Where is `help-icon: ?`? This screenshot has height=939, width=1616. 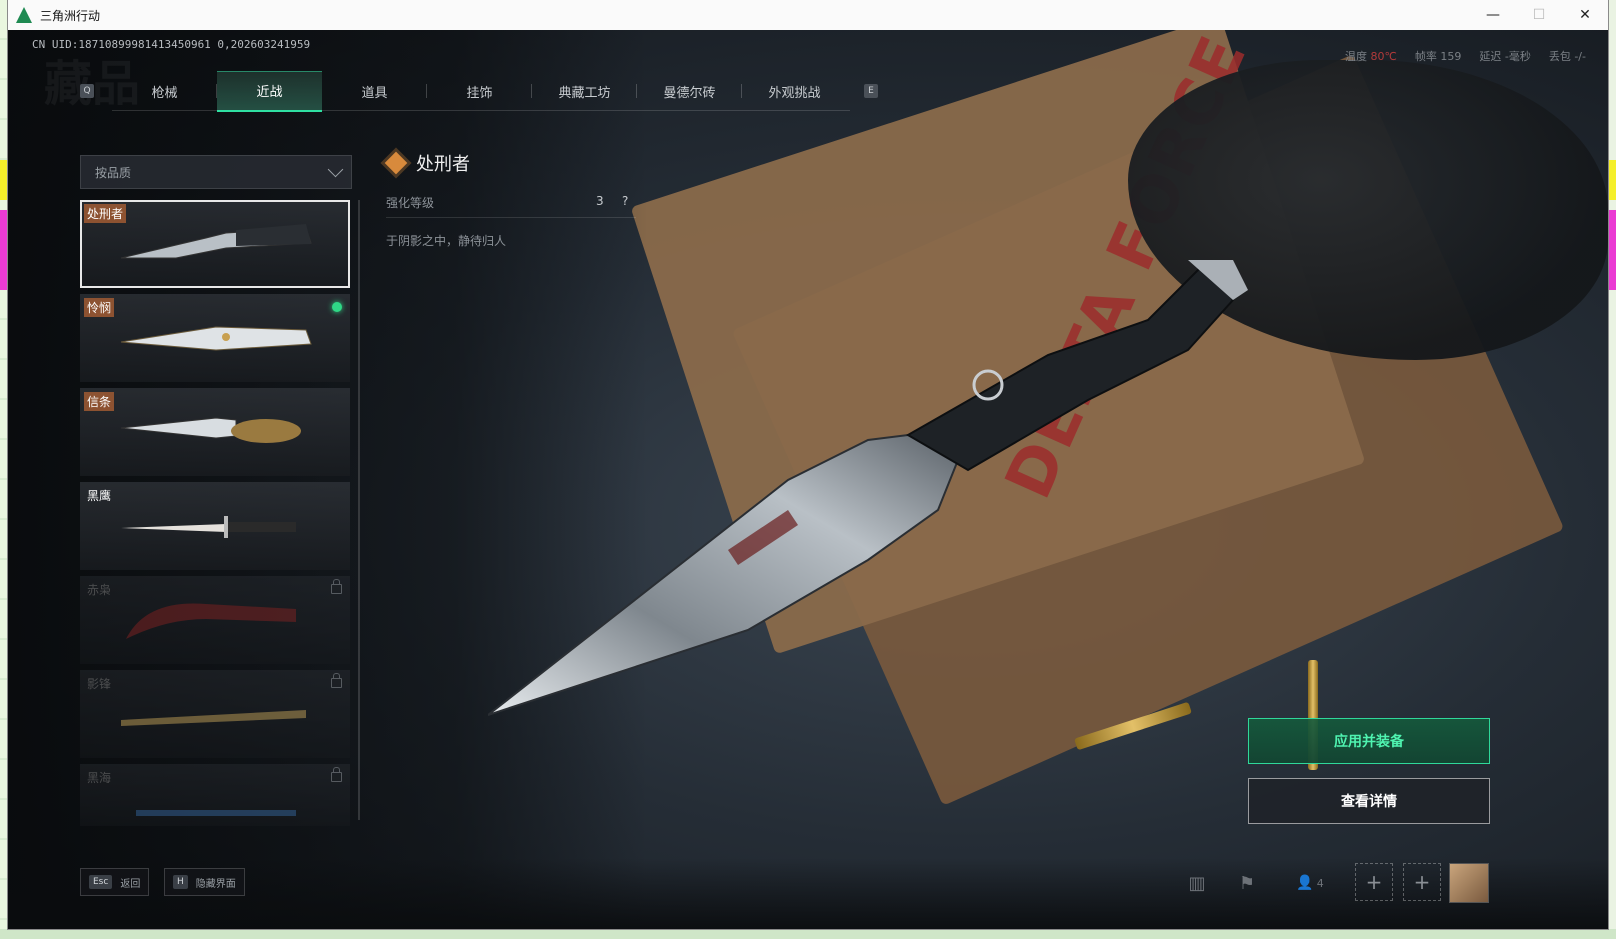 help-icon: ? is located at coordinates (625, 201).